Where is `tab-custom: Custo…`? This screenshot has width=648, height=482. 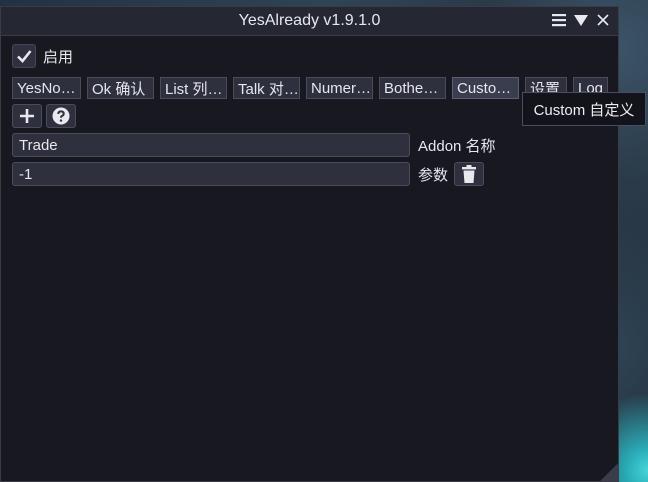 tab-custom: Custo… is located at coordinates (485, 88).